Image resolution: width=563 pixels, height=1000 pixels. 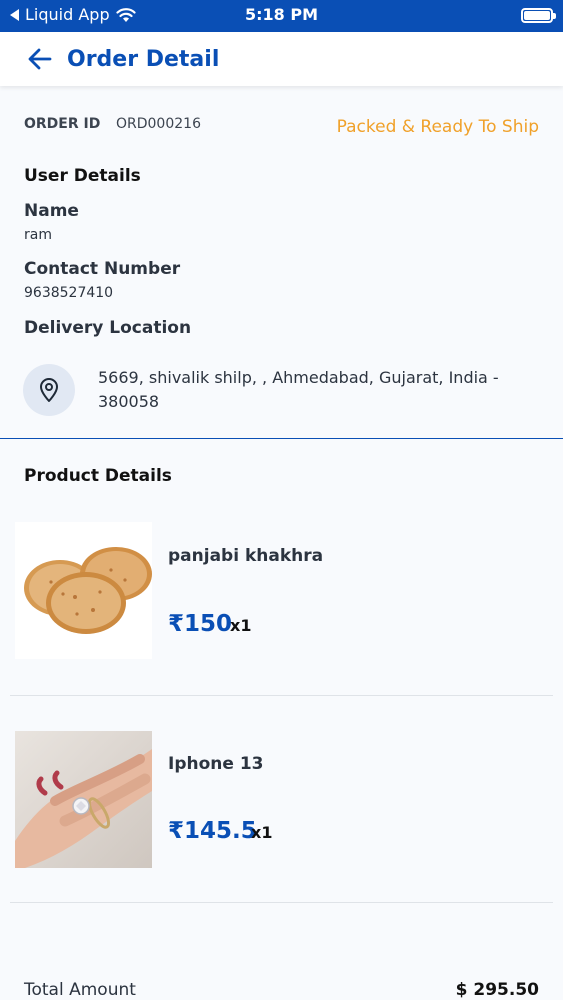 I want to click on name-label: Name, so click(x=51, y=211).